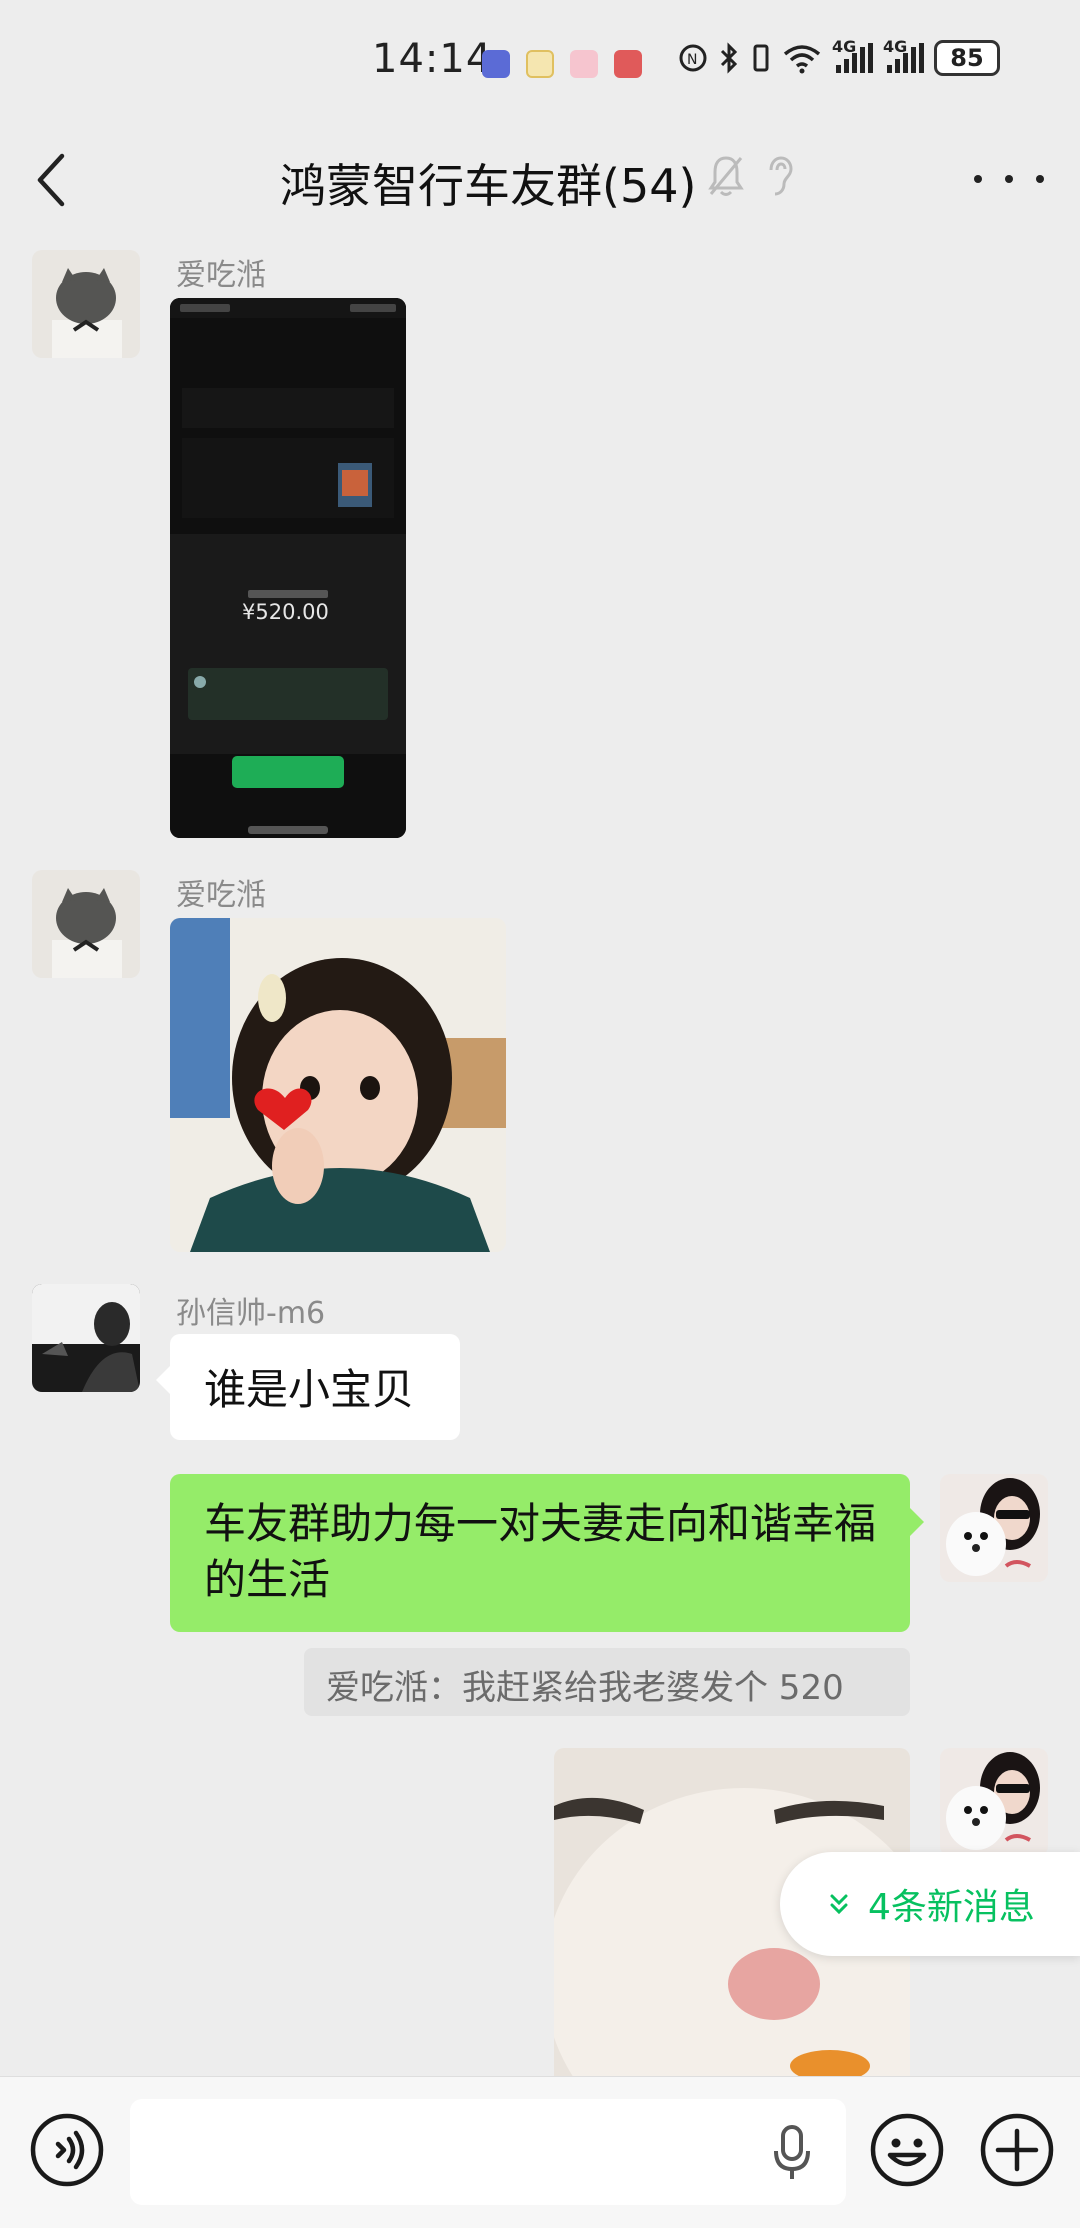 The height and width of the screenshot is (2228, 1080). Describe the element at coordinates (726, 176) in the screenshot. I see `mute-bell-icon` at that location.